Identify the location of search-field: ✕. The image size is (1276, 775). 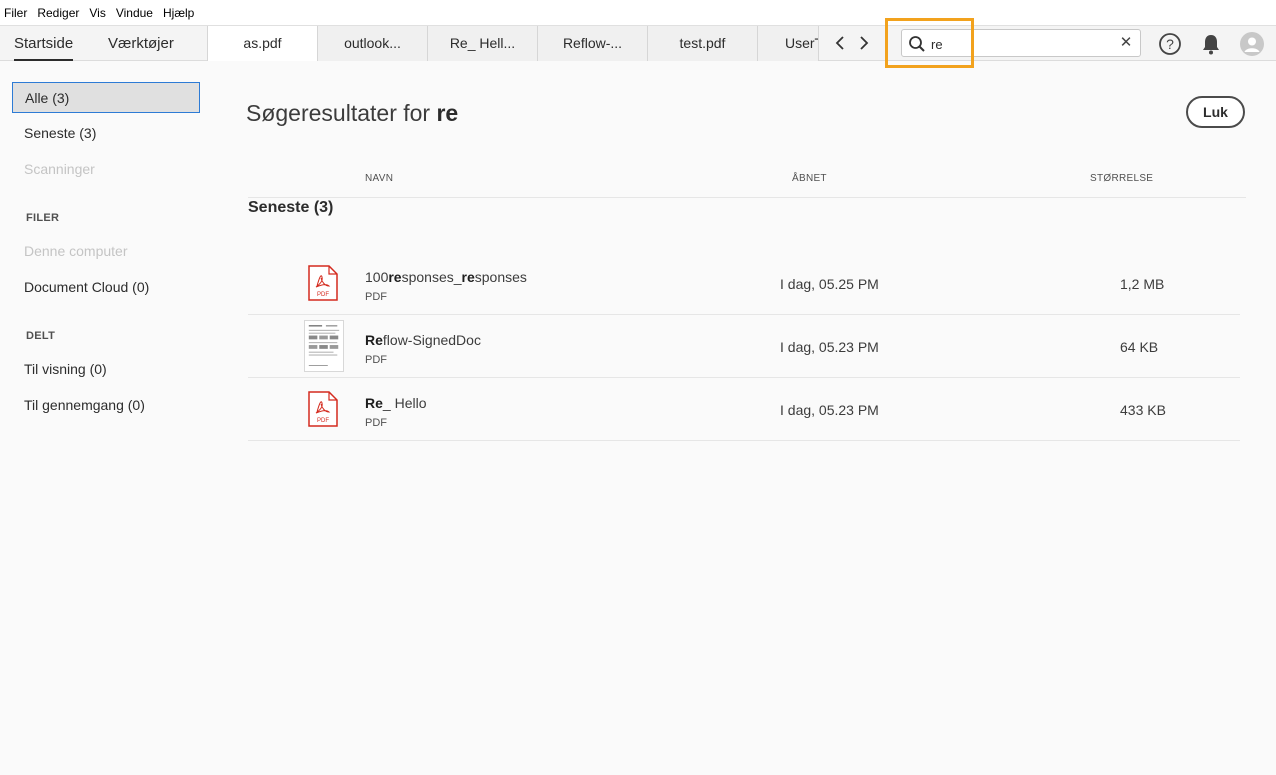
(1021, 43).